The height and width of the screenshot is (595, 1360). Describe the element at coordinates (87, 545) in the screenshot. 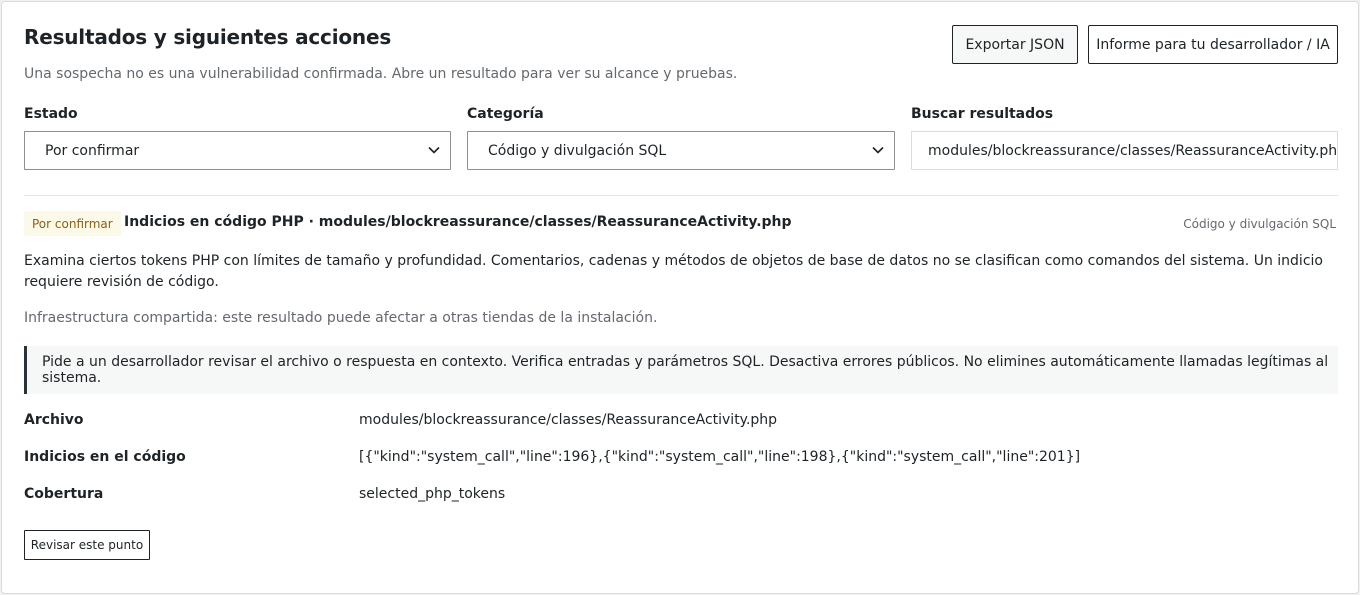

I see `review-point-button: Revisar este punto` at that location.